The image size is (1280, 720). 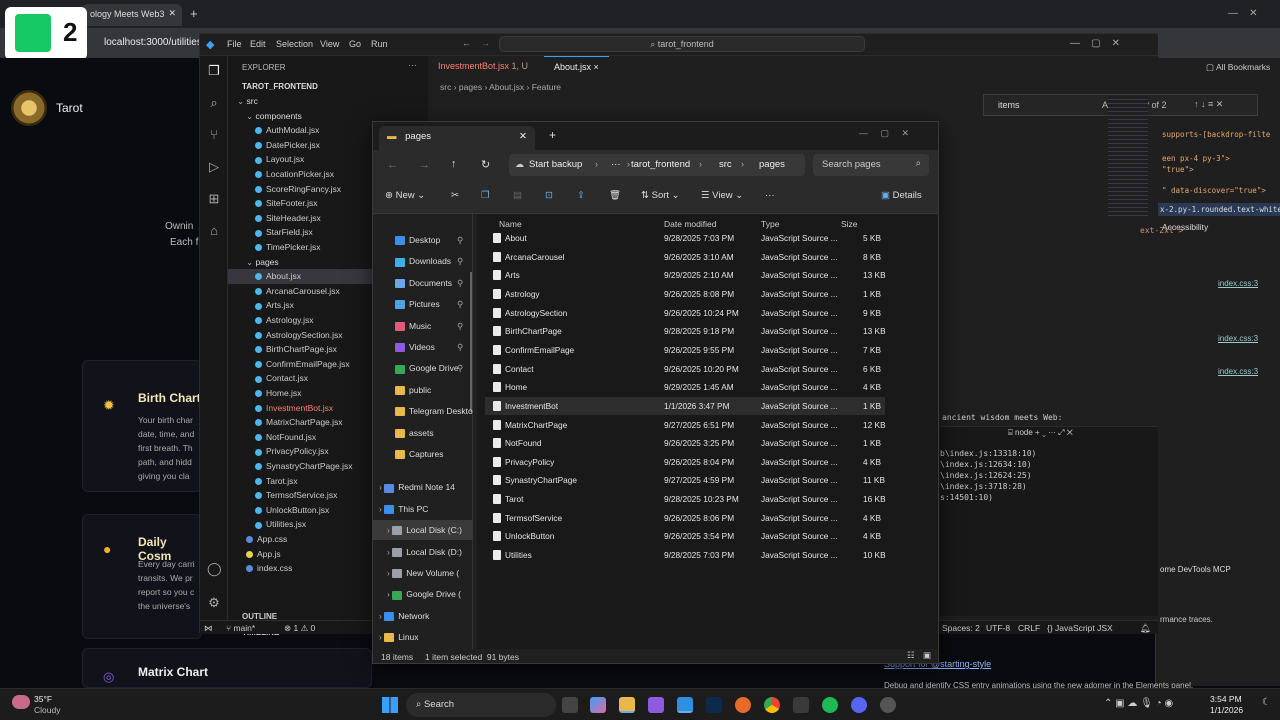 What do you see at coordinates (423, 616) in the screenshot?
I see `nav-item: › Network` at bounding box center [423, 616].